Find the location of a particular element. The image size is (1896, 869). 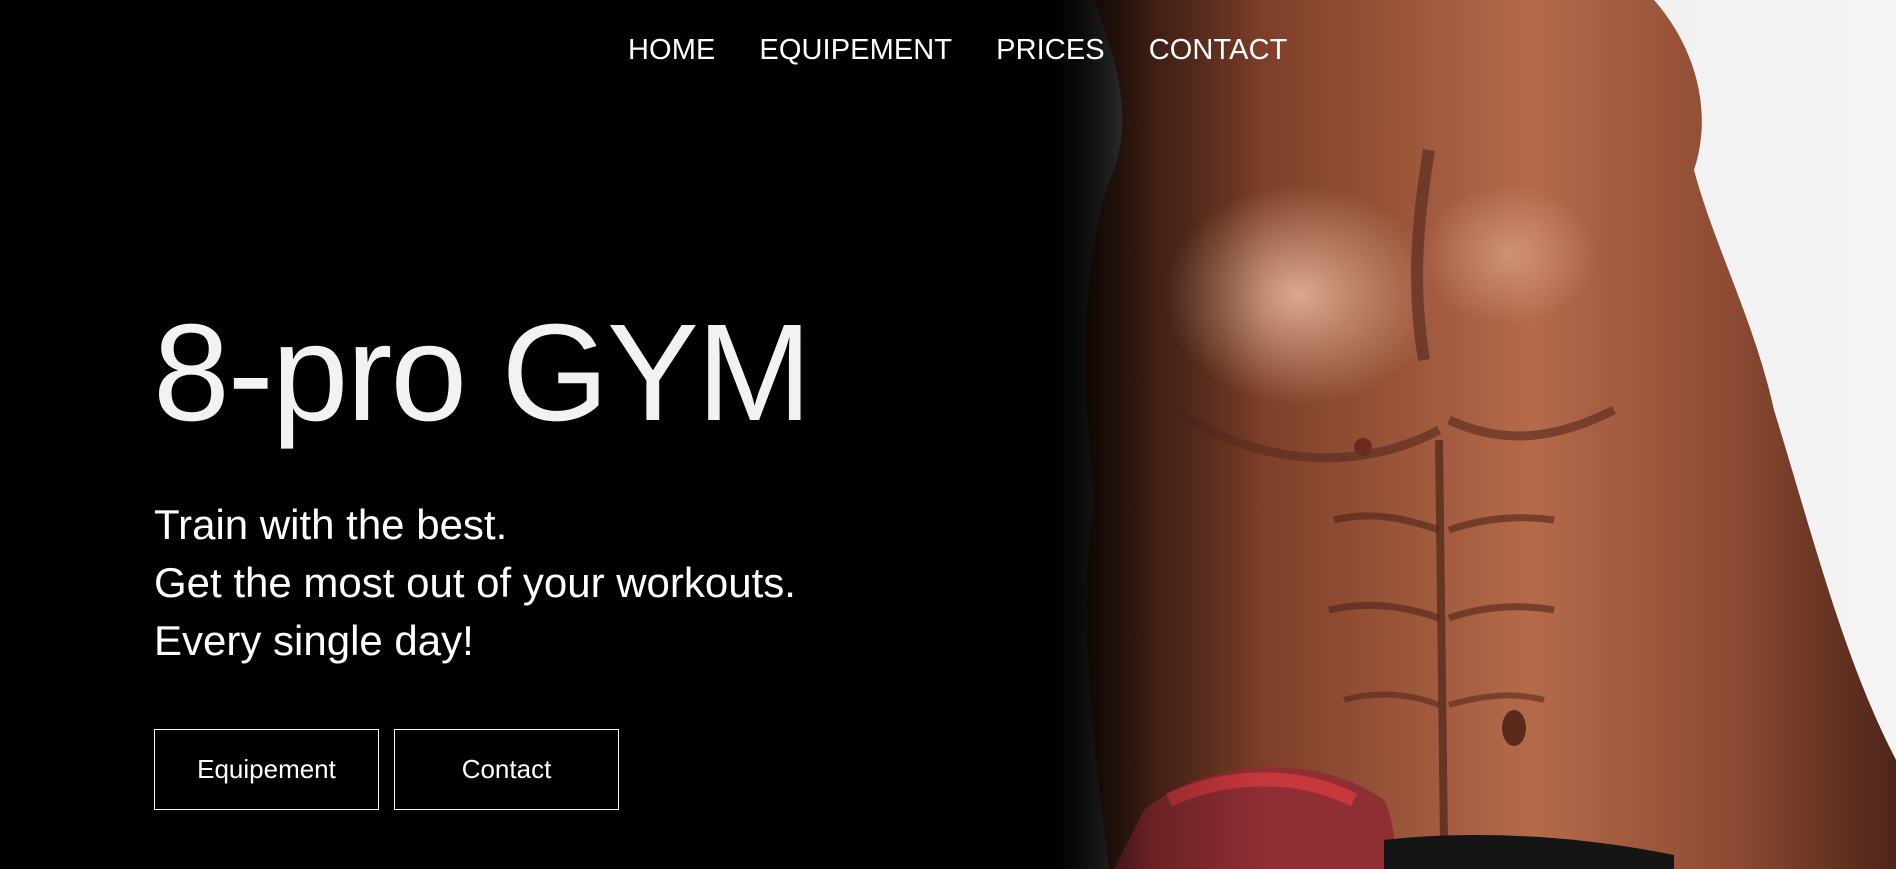

main-navigation: HOME EQUIPEMENT PRICES CONTACT is located at coordinates (957, 50).